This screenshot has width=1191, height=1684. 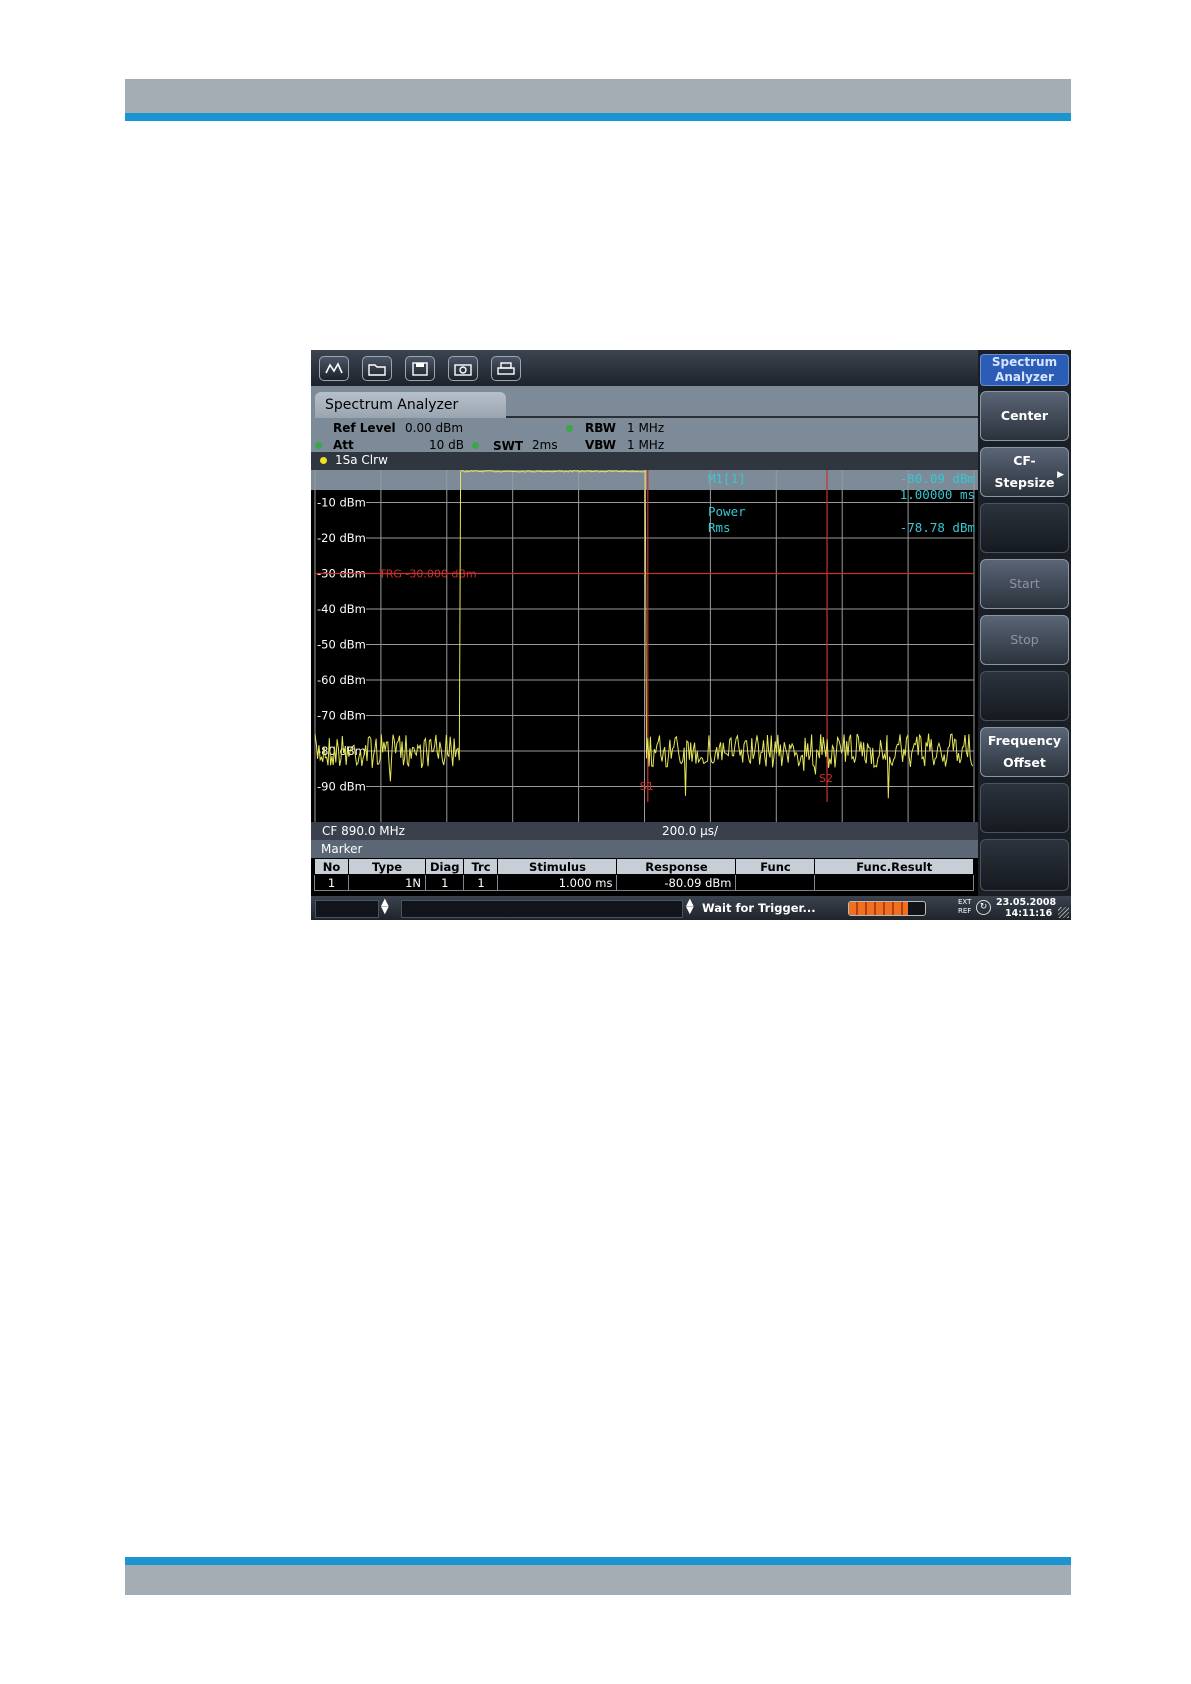 What do you see at coordinates (646, 445) in the screenshot?
I see `vbw-value: 1 MHz` at bounding box center [646, 445].